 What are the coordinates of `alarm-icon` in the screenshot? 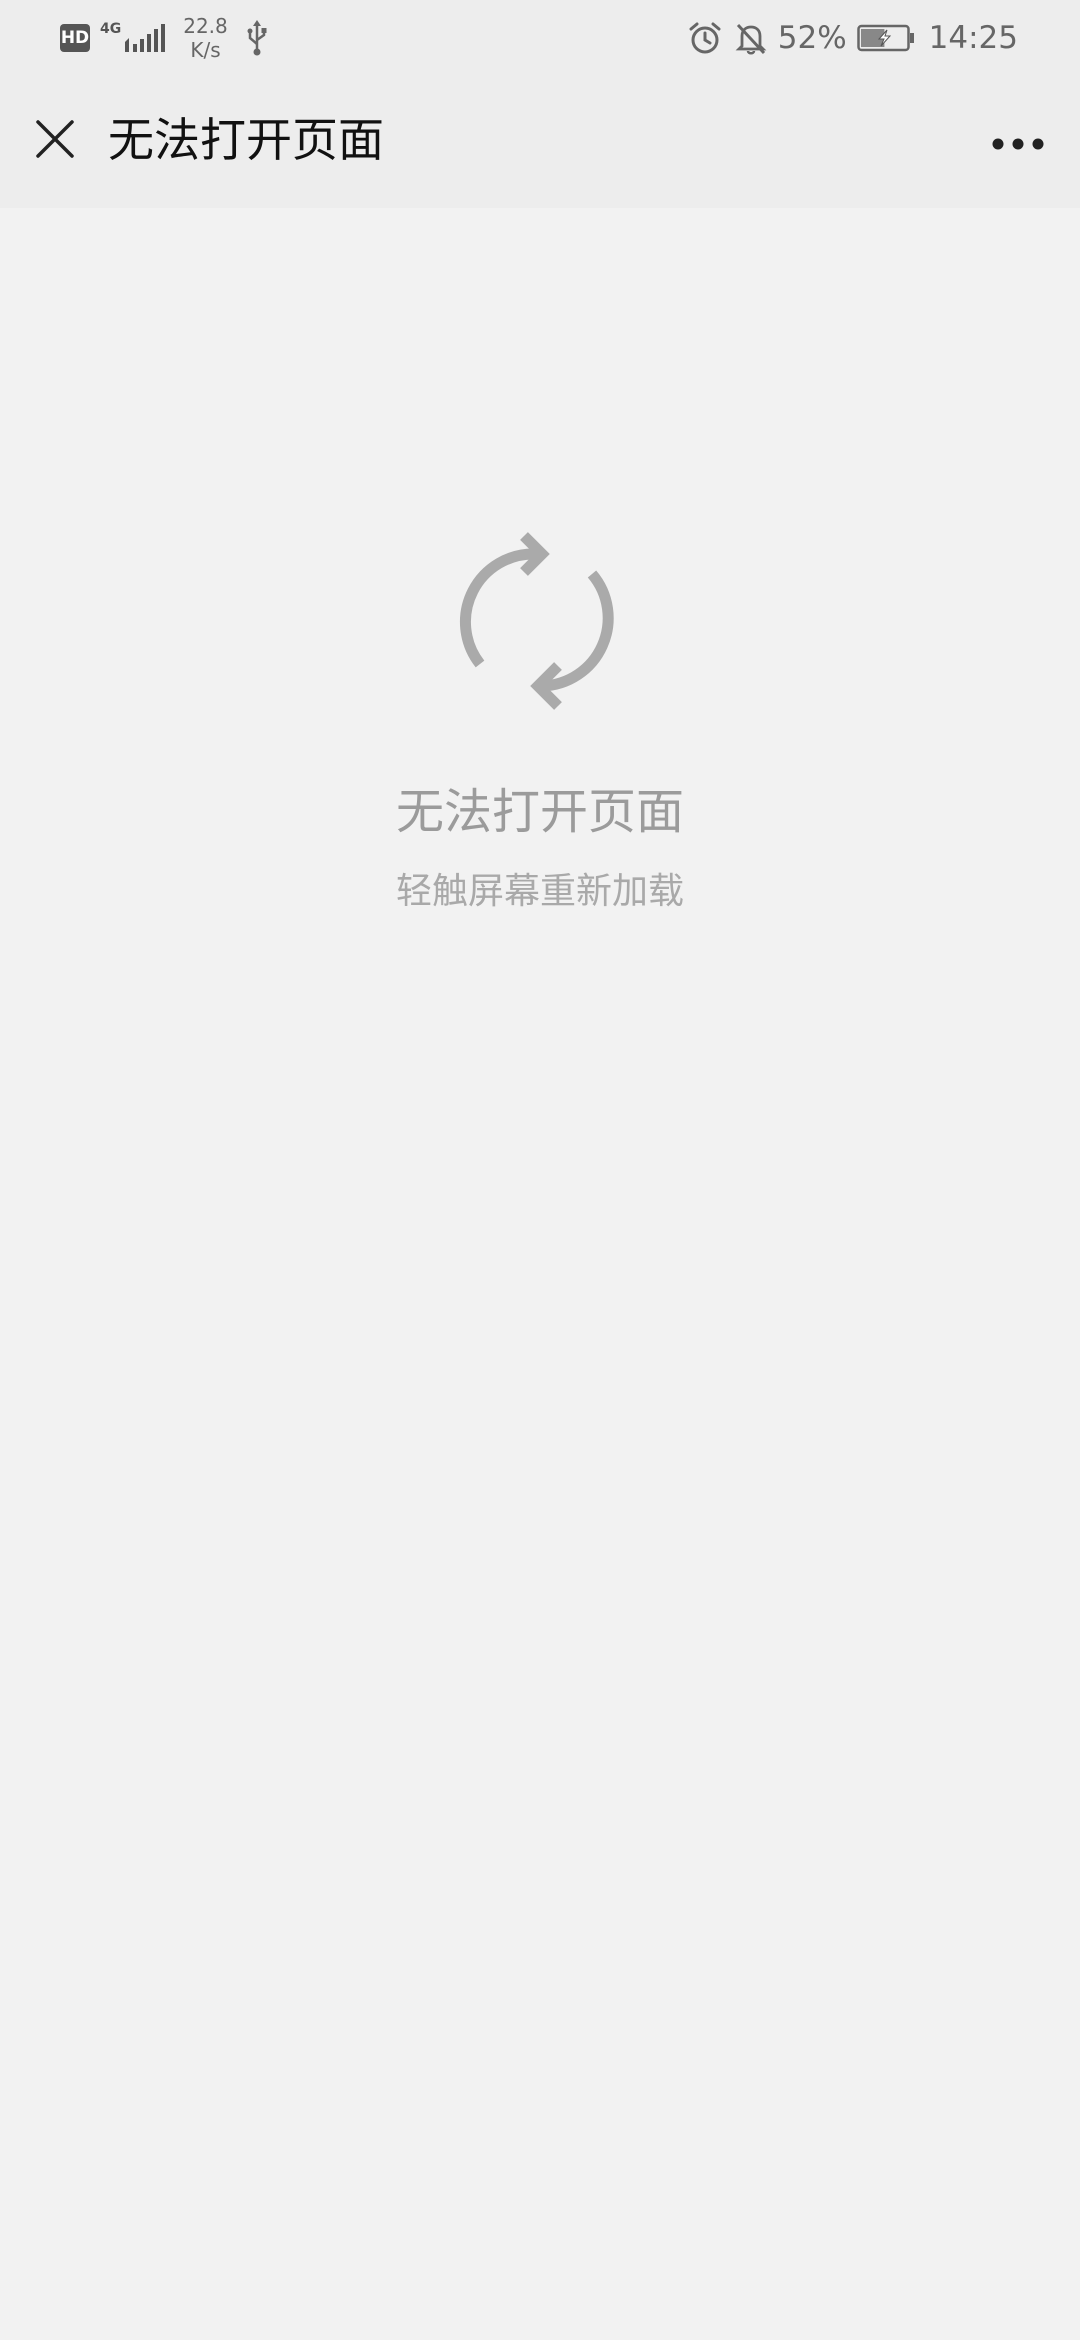 It's located at (705, 38).